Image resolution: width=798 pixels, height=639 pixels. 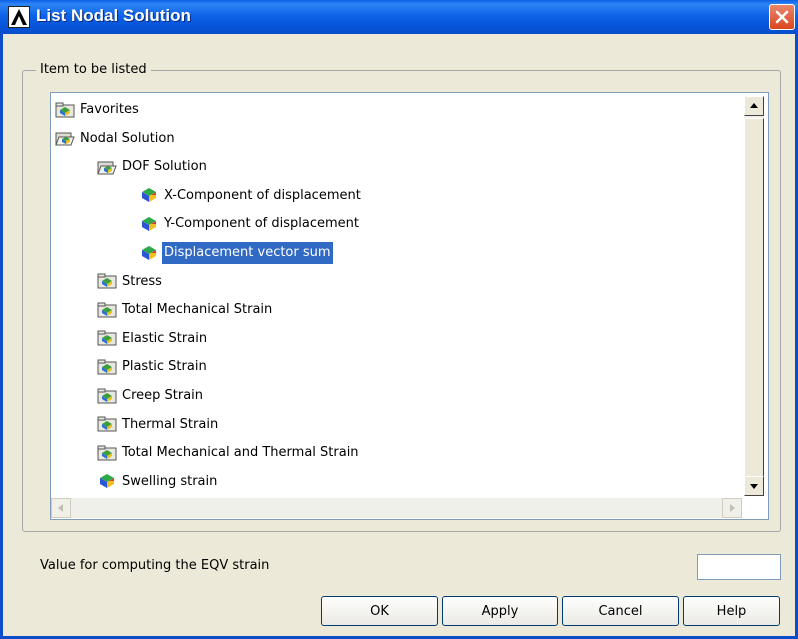 I want to click on tree-item: Total Mechanical and Thermal Strain, so click(x=229, y=453).